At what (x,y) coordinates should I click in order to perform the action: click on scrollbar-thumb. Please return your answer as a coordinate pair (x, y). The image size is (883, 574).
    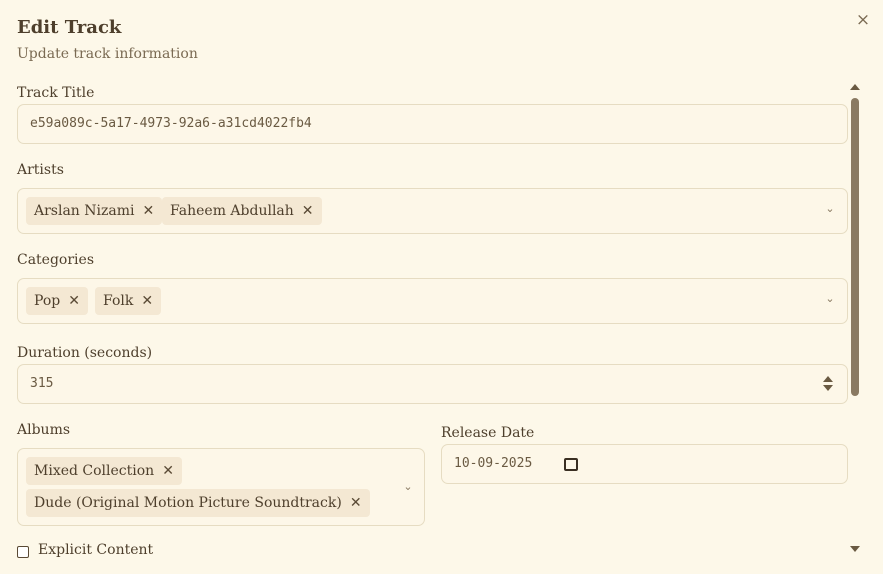
    Looking at the image, I should click on (855, 247).